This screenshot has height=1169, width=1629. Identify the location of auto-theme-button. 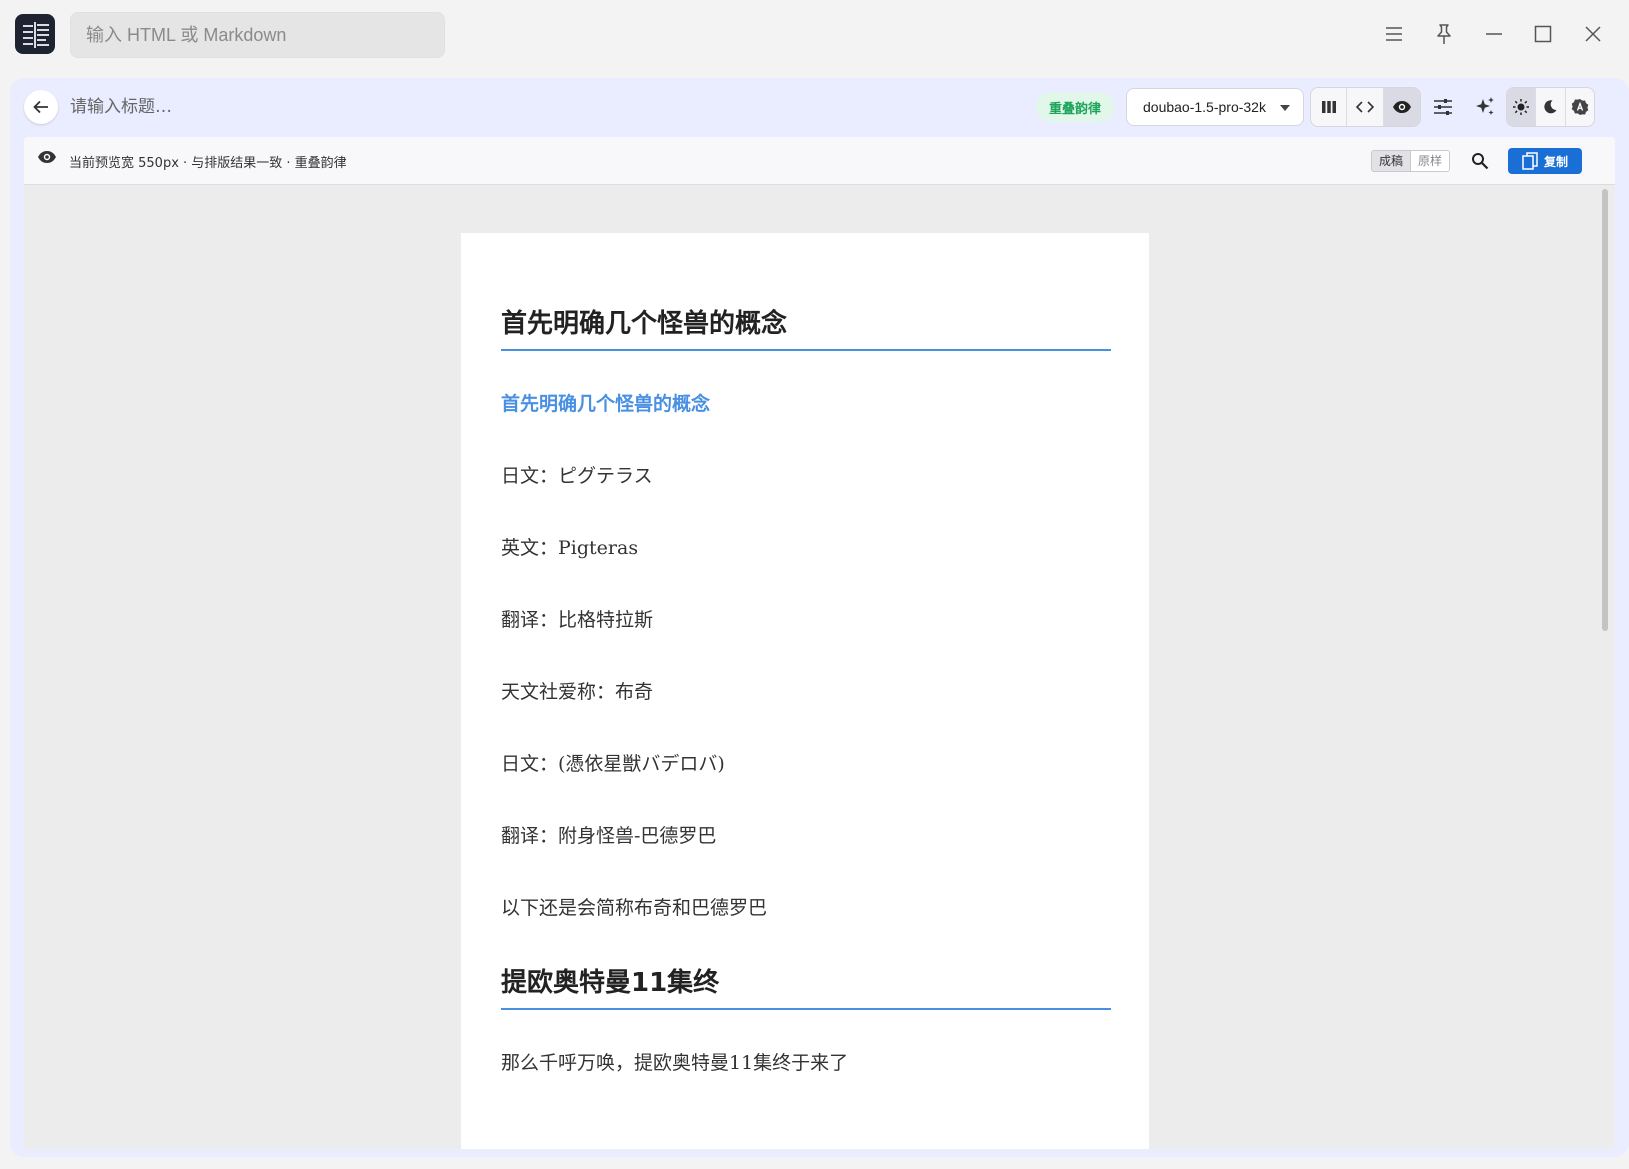
(1580, 107).